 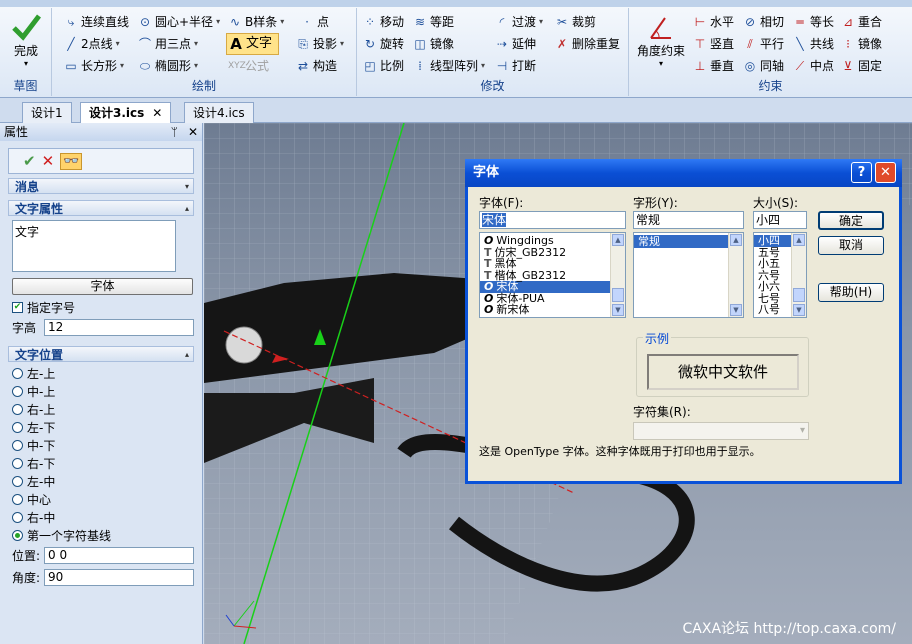 What do you see at coordinates (117, 43) in the screenshot?
I see `chevron-down-icon: ▾` at bounding box center [117, 43].